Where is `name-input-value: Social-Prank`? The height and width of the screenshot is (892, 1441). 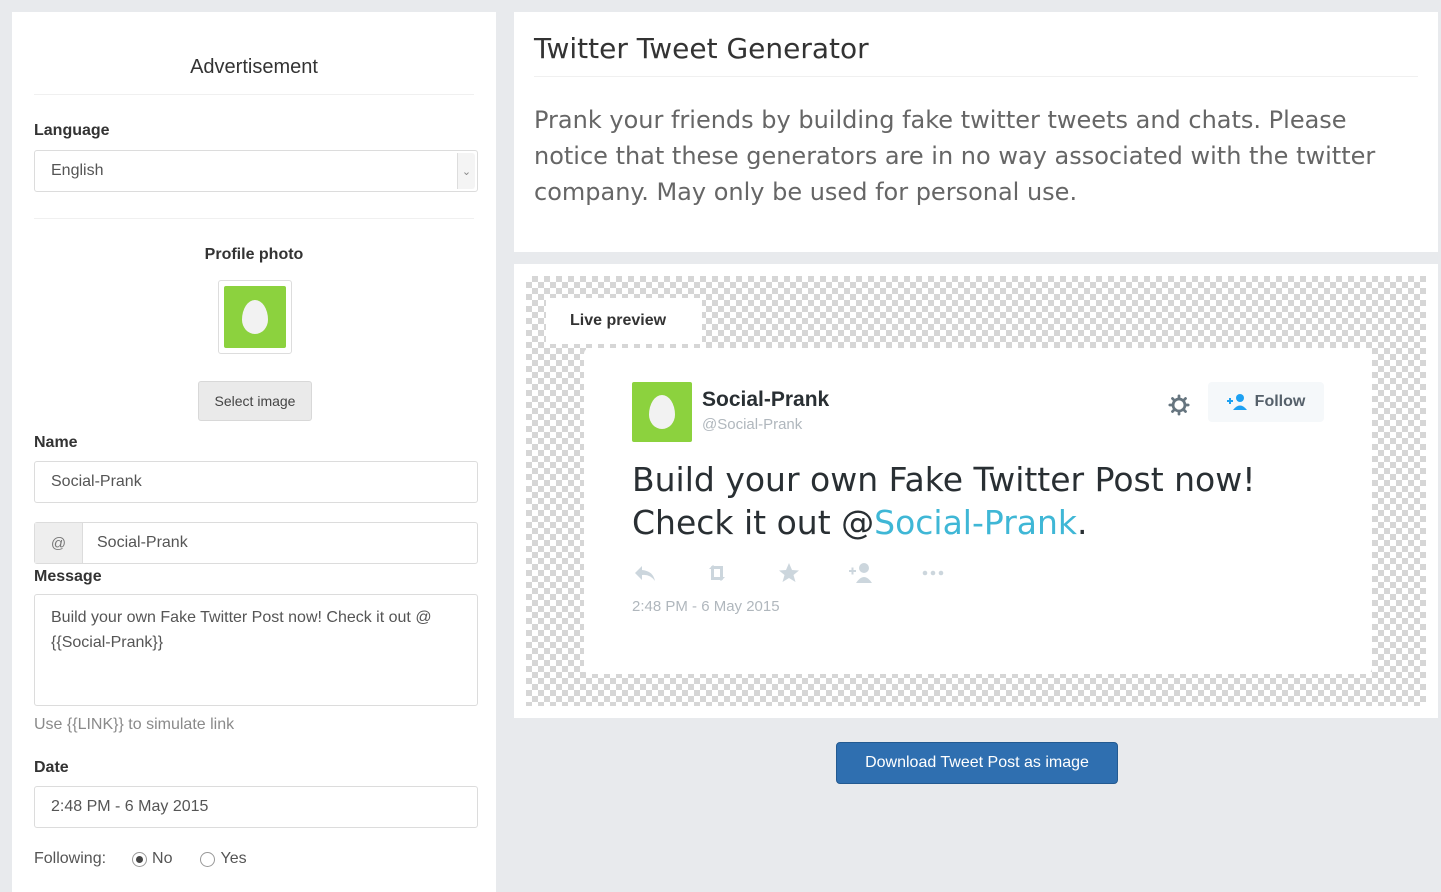 name-input-value: Social-Prank is located at coordinates (96, 481).